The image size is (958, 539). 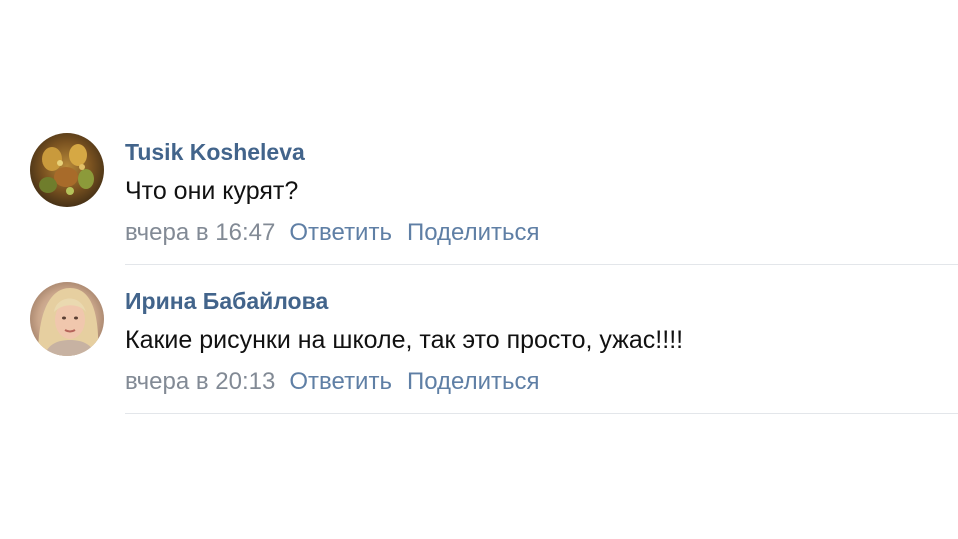 I want to click on comment-meta: вчера в 16:47 Ответить Поделиться, so click(x=332, y=233).